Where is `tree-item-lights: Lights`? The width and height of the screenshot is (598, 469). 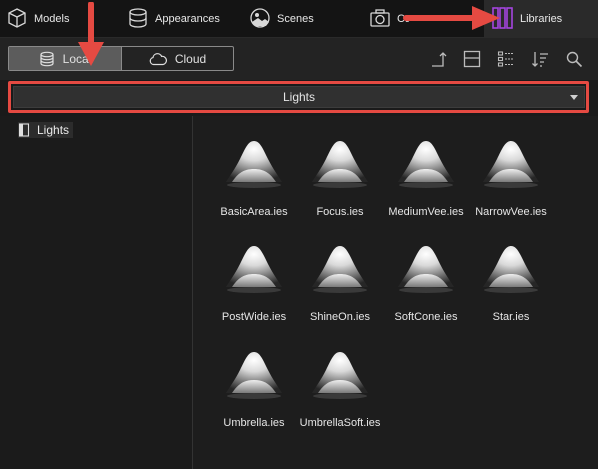
tree-item-lights: Lights is located at coordinates (46, 130).